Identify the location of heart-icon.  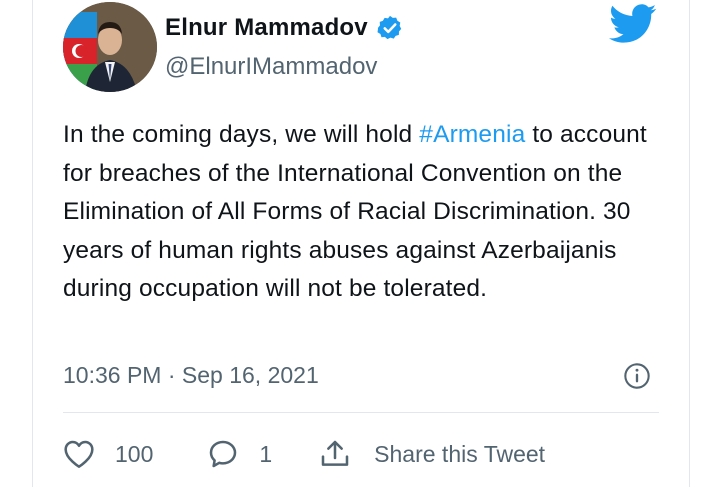
(79, 454).